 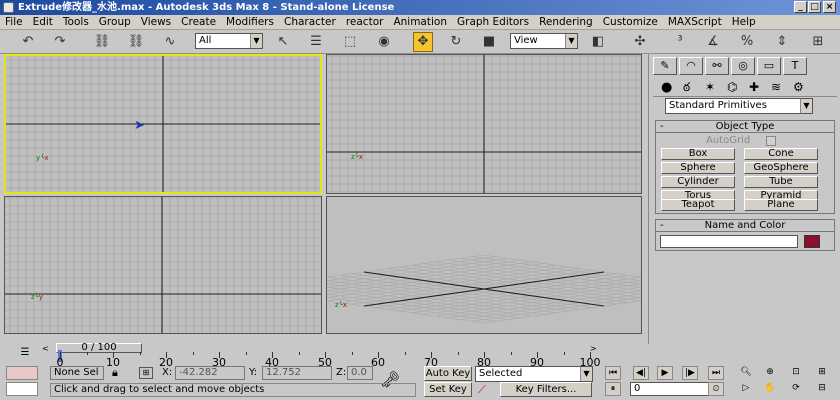 I want to click on pivot-center-icon: ◧, so click(x=598, y=42).